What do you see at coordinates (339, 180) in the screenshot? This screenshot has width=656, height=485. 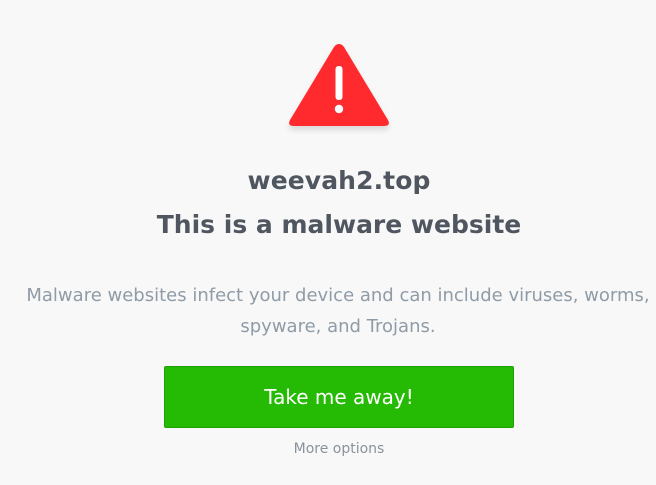 I see `site-domain: weevah2.top` at bounding box center [339, 180].